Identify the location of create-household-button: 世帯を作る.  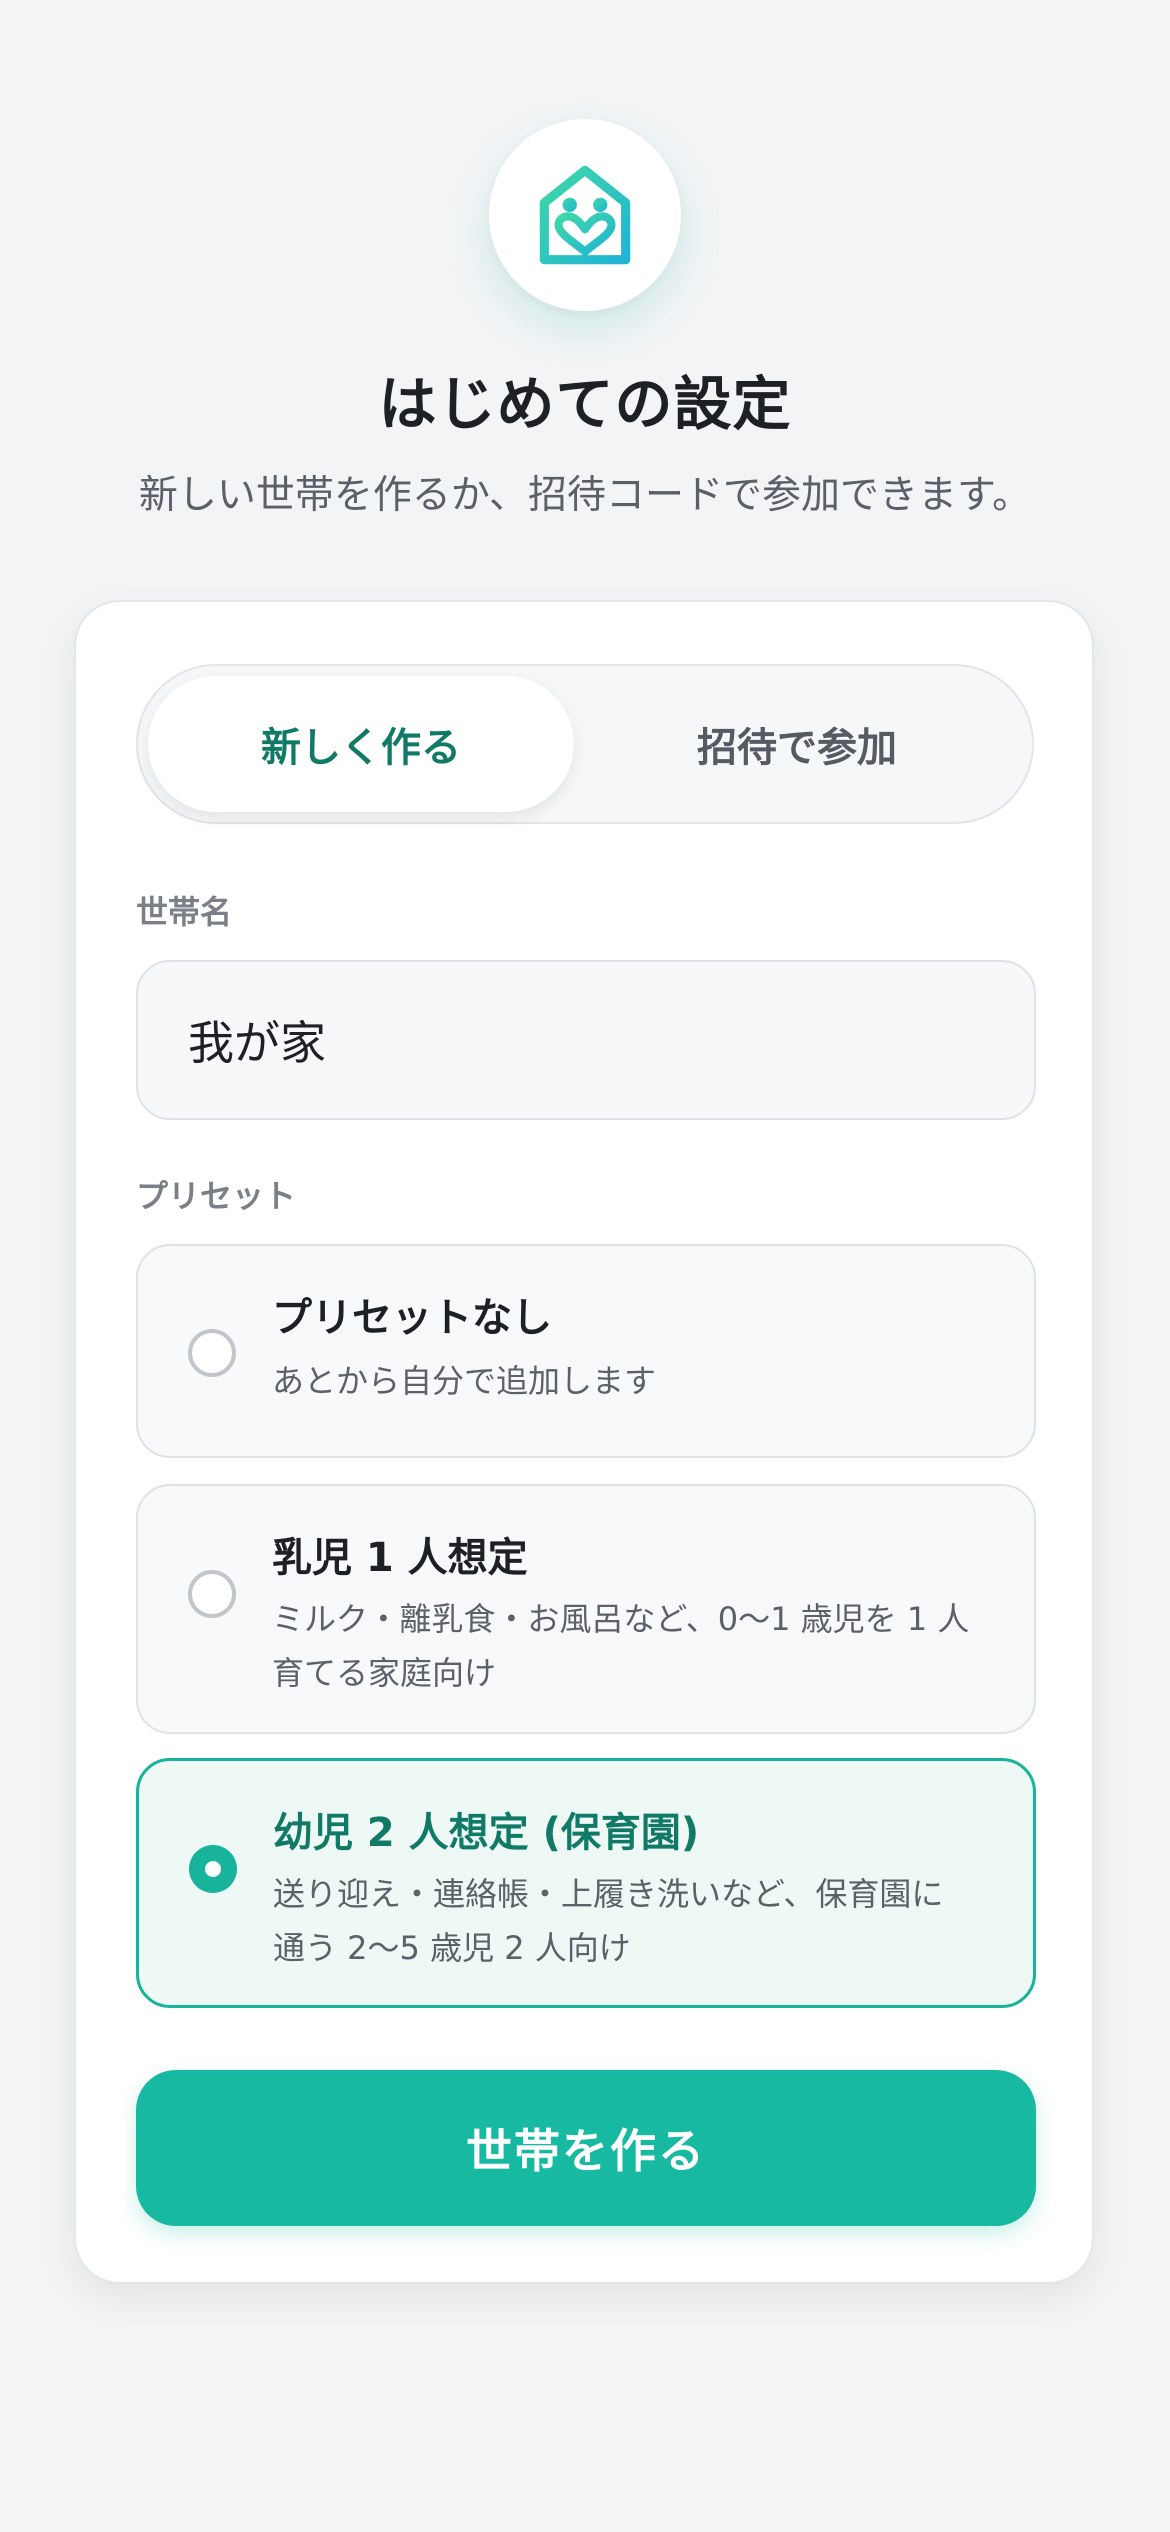
(586, 2148).